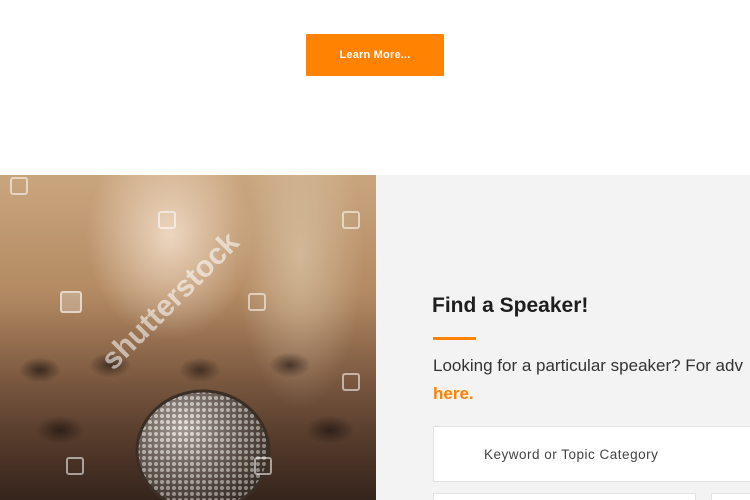 Image resolution: width=750 pixels, height=500 pixels. I want to click on microphone-icon, so click(203, 444).